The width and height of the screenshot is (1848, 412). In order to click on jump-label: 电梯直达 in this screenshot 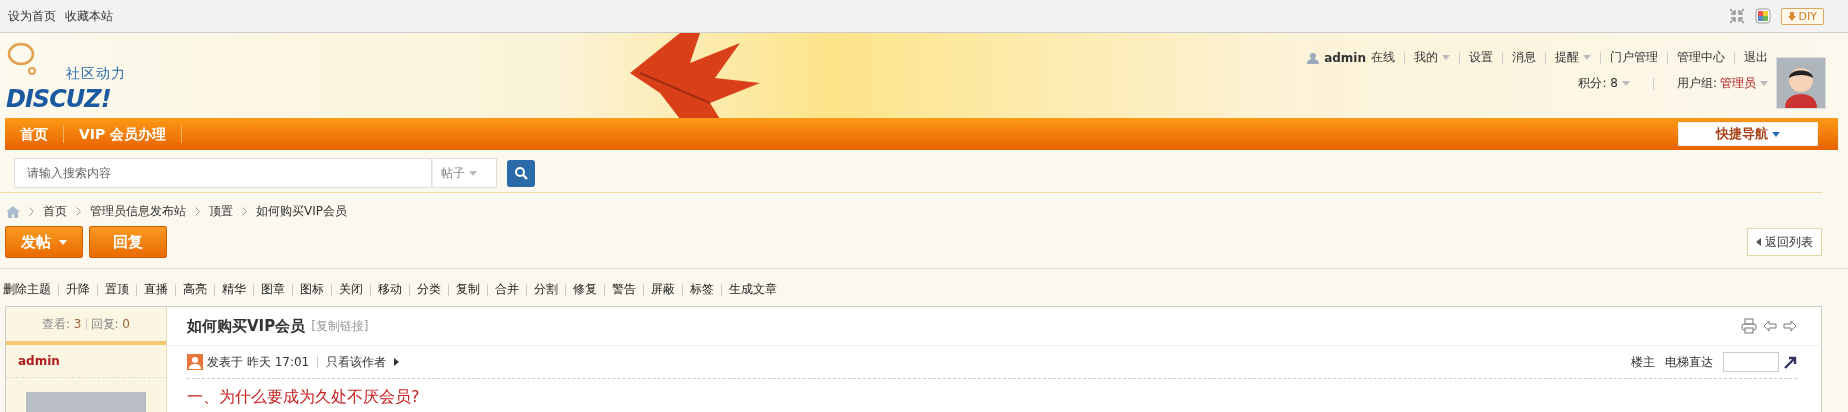, I will do `click(1689, 362)`.